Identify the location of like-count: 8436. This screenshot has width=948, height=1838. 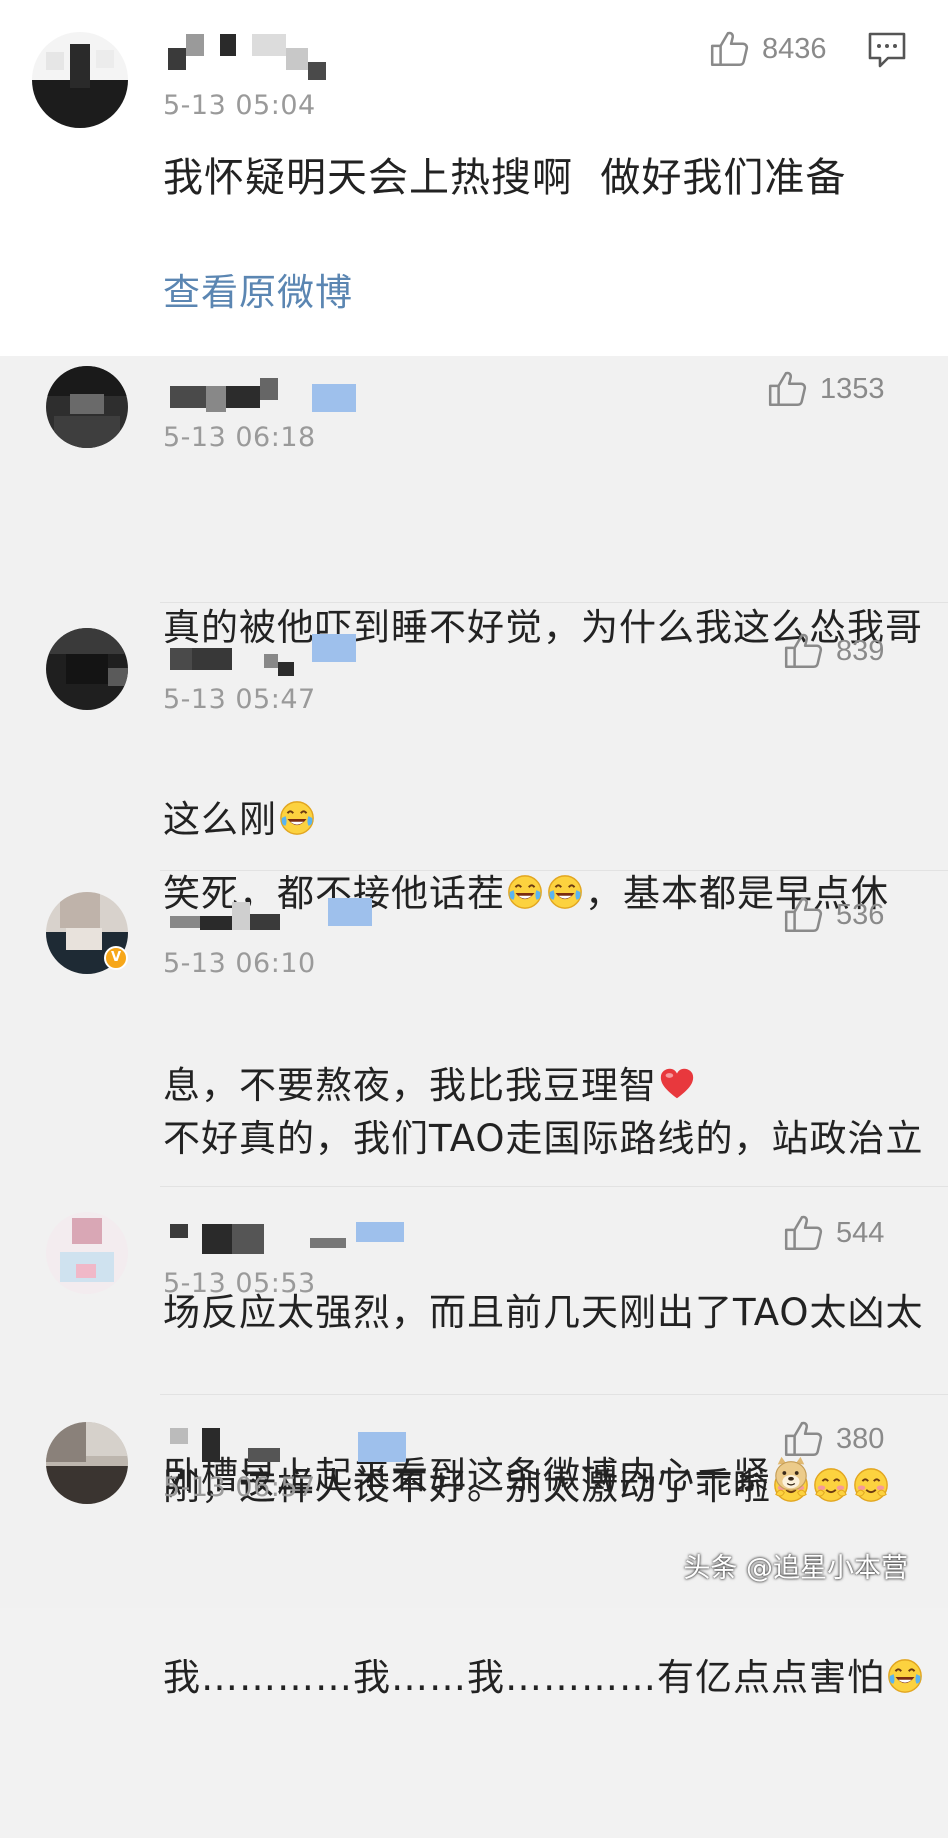
(794, 48).